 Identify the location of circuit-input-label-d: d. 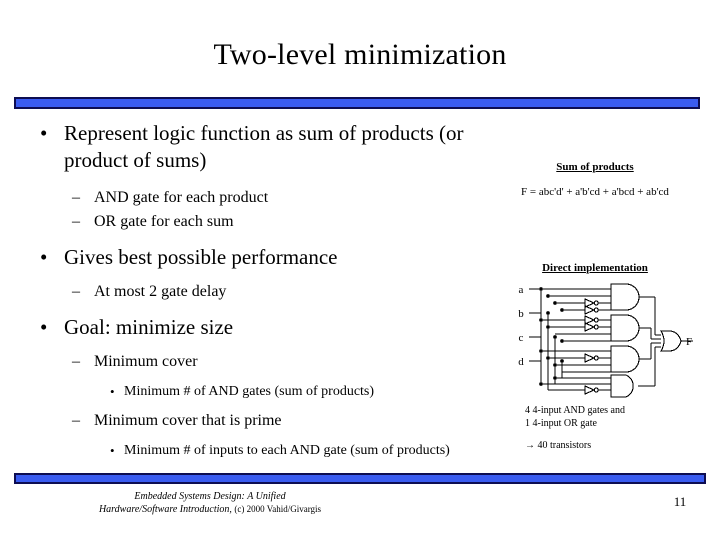
(521, 362).